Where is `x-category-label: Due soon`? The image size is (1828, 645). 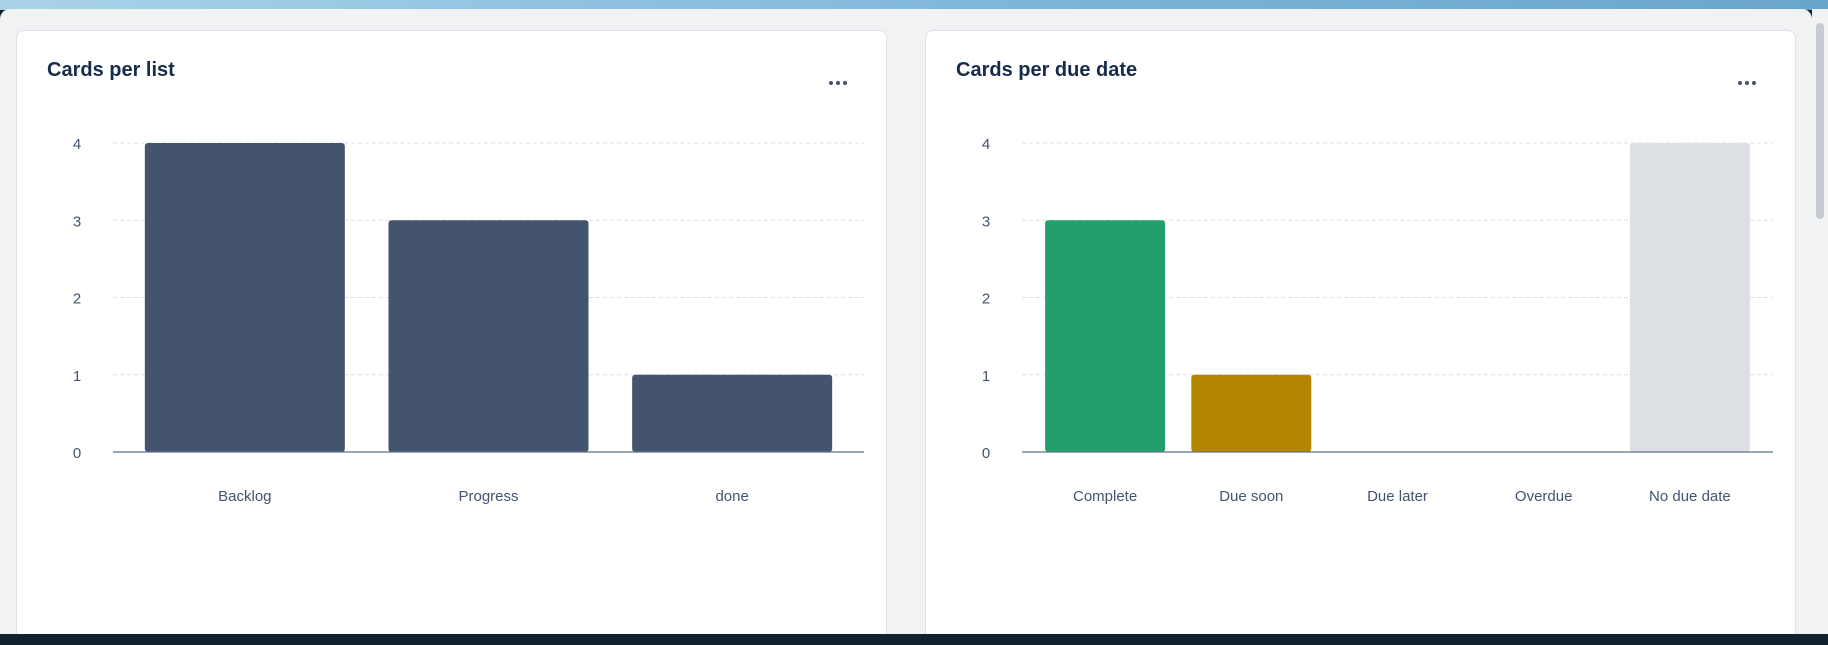 x-category-label: Due soon is located at coordinates (1251, 496).